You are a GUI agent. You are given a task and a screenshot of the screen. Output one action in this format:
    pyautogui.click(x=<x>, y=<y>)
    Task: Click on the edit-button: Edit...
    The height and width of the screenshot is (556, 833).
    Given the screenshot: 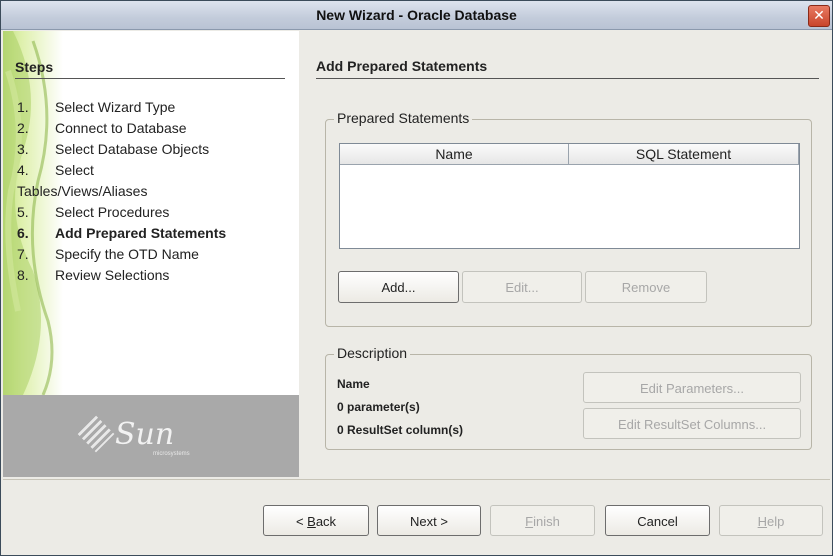 What is the action you would take?
    pyautogui.click(x=522, y=287)
    